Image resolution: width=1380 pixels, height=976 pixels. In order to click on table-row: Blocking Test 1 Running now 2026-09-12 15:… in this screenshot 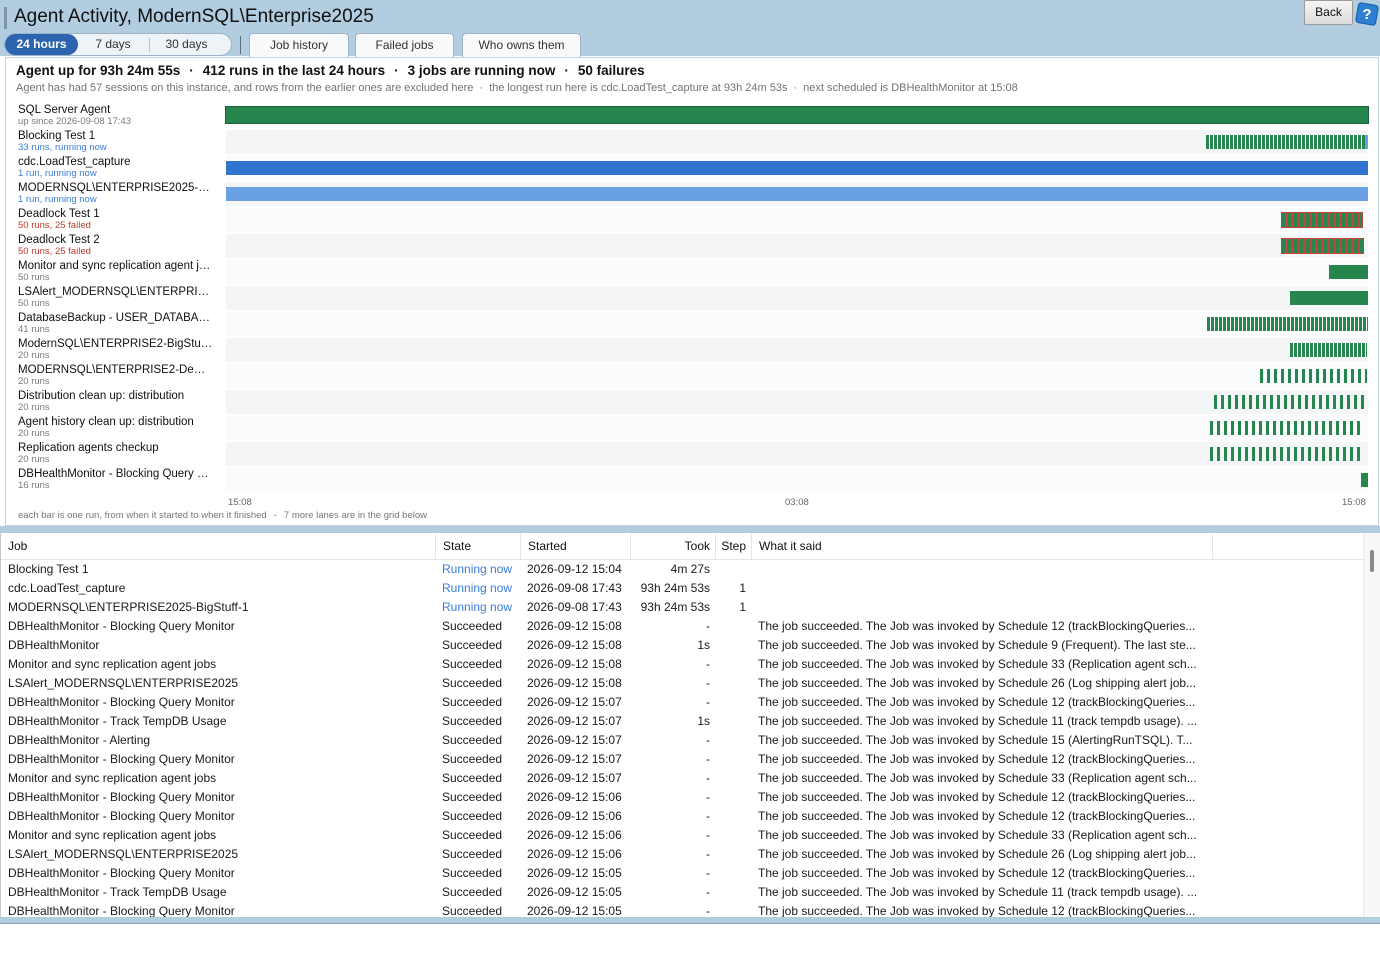, I will do `click(684, 569)`.